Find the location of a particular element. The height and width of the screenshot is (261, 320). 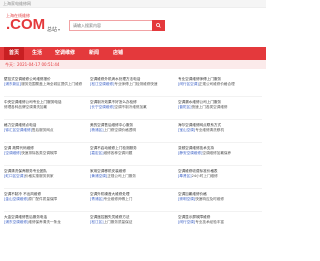

listing-desc-text: 专业师傅上门检测维修快速 is located at coordinates (136, 84).